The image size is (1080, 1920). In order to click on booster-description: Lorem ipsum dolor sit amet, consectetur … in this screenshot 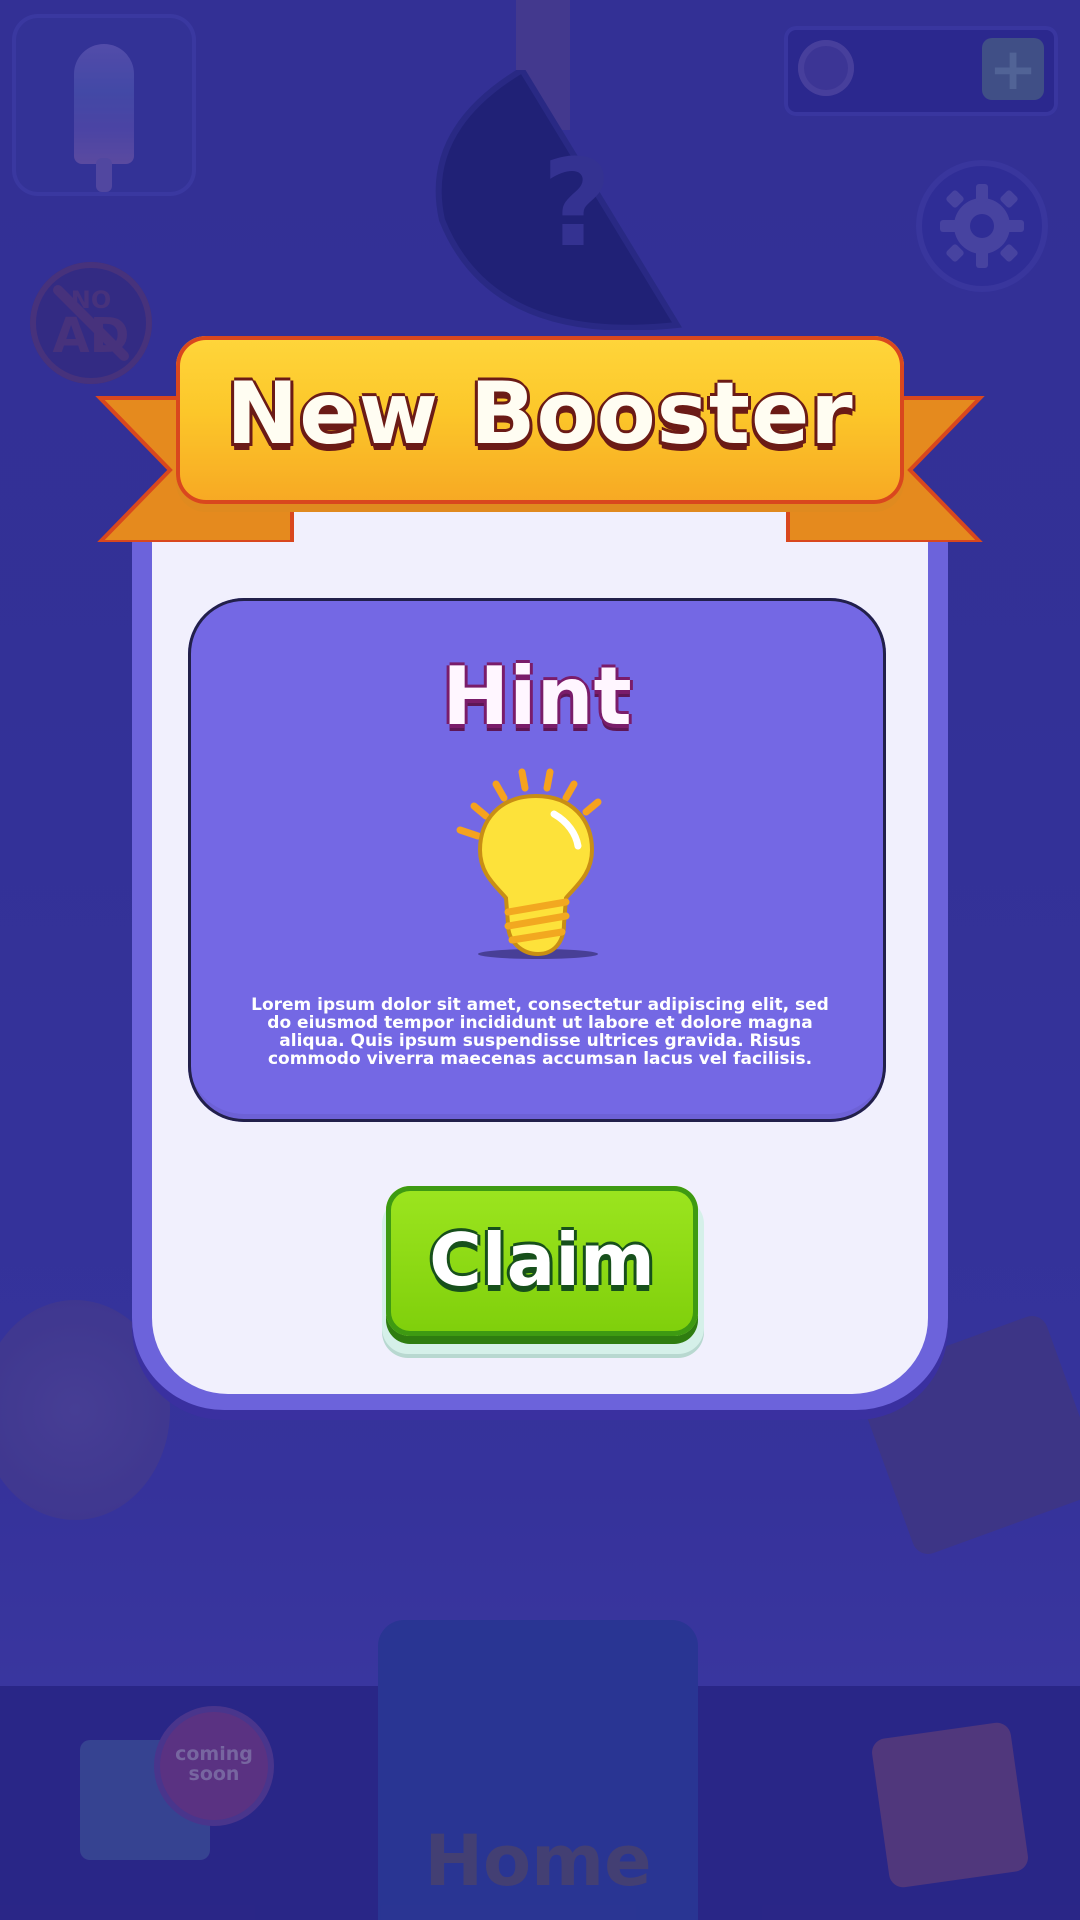, I will do `click(540, 1032)`.